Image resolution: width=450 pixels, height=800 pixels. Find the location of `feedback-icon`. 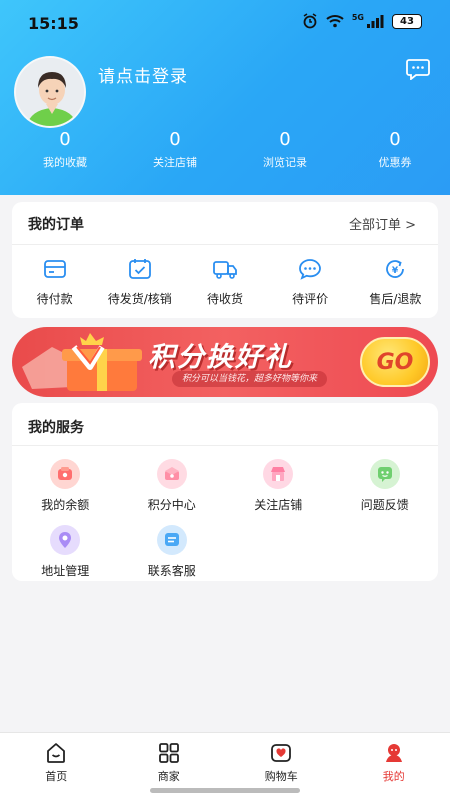

feedback-icon is located at coordinates (384, 474).